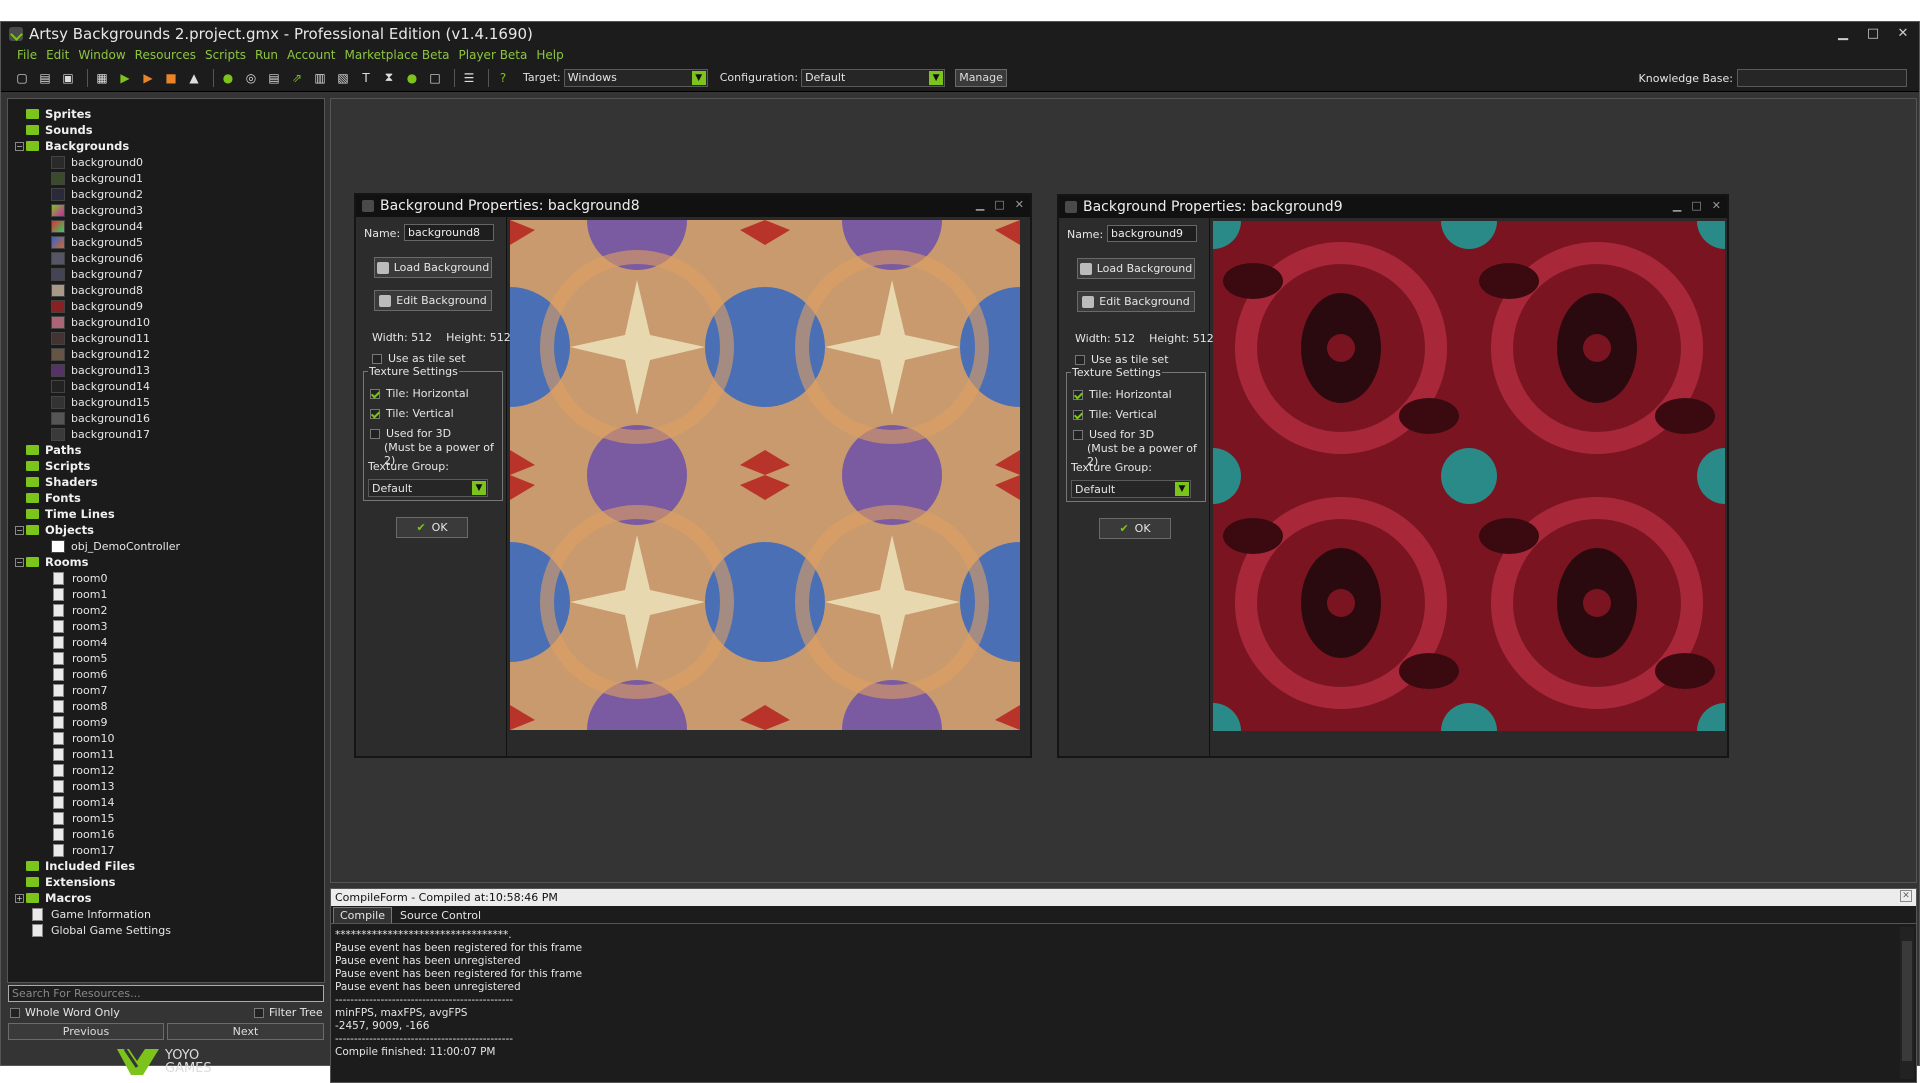 This screenshot has height=1083, width=1920. I want to click on name-input: background9, so click(1152, 233).